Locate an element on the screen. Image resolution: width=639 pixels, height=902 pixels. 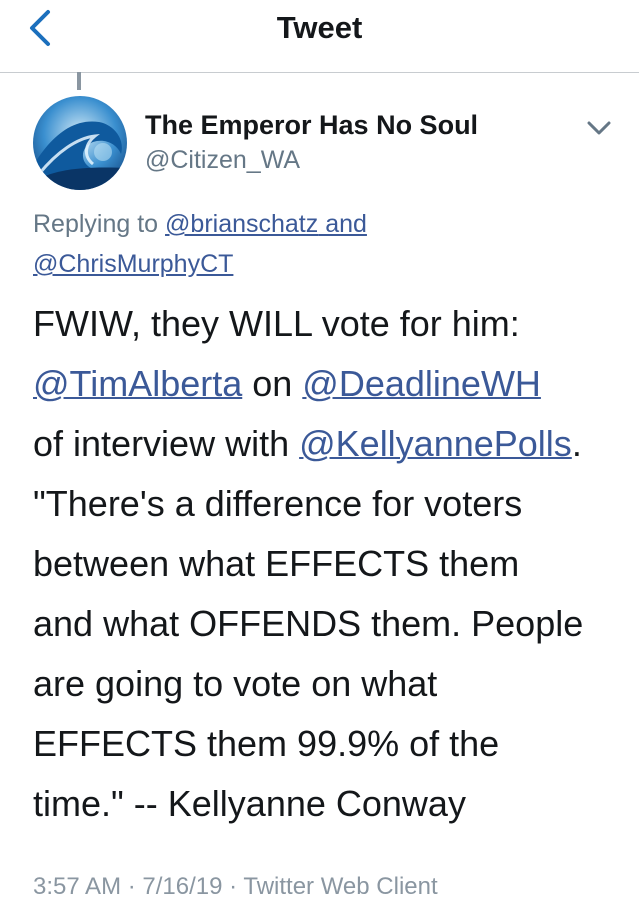
tweet-text-line: @TimAlberta on @DeadlineWH is located at coordinates (287, 384).